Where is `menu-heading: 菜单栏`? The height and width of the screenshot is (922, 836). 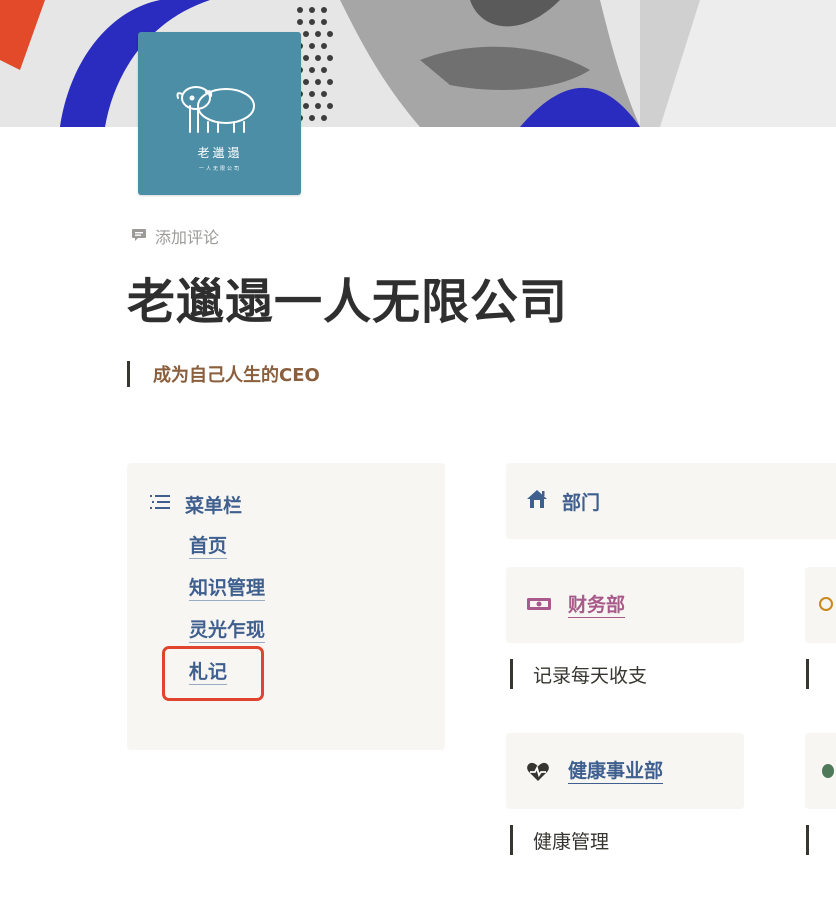
menu-heading: 菜单栏 is located at coordinates (195, 504).